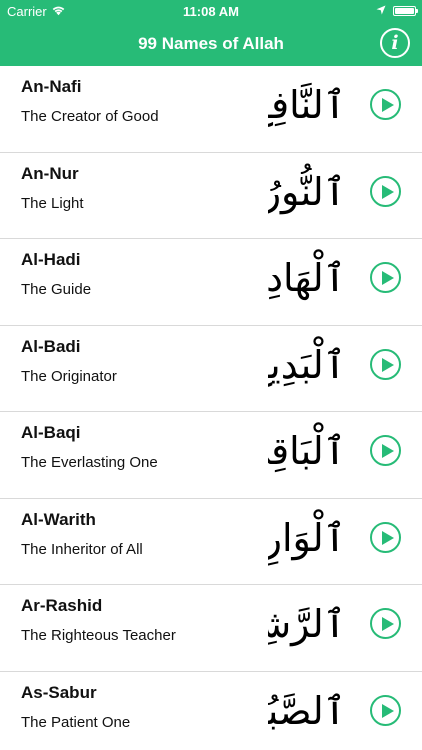 This screenshot has width=422, height=750. I want to click on name-meaning: The Guide, so click(56, 289).